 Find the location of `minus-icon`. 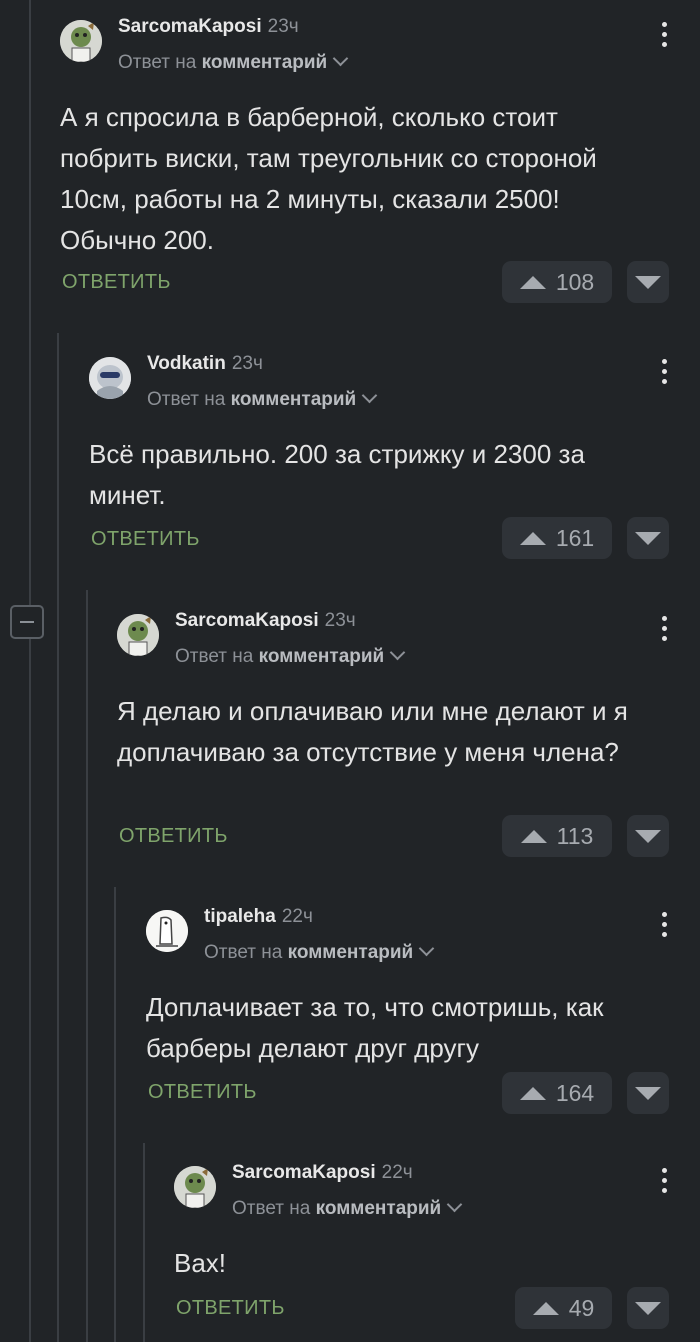

minus-icon is located at coordinates (27, 622).